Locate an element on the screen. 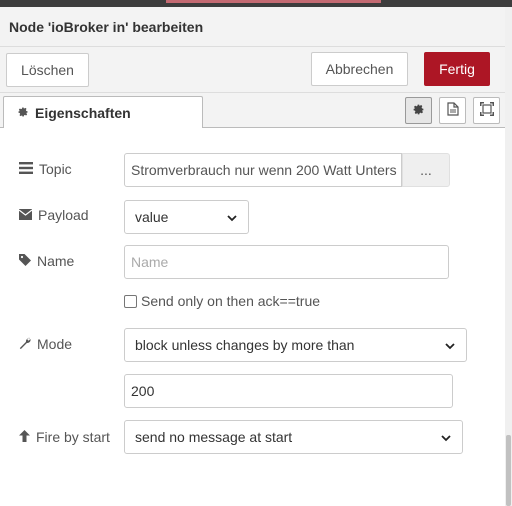 The width and height of the screenshot is (512, 506). payload-selected-value: value is located at coordinates (152, 217).